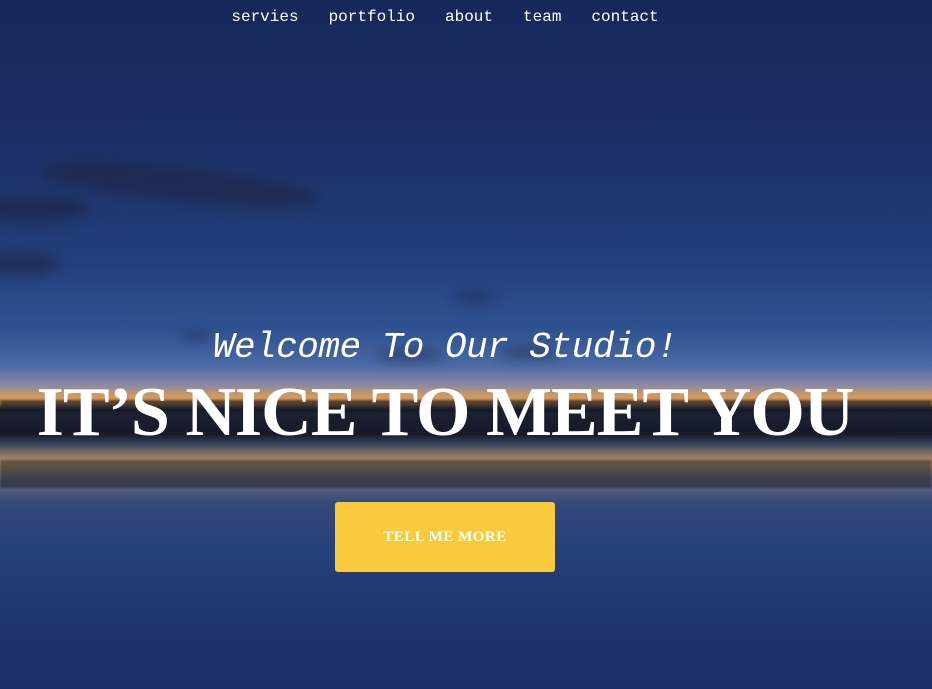 Image resolution: width=932 pixels, height=689 pixels. I want to click on tell-me-more-button: TELL ME MORE, so click(445, 537).